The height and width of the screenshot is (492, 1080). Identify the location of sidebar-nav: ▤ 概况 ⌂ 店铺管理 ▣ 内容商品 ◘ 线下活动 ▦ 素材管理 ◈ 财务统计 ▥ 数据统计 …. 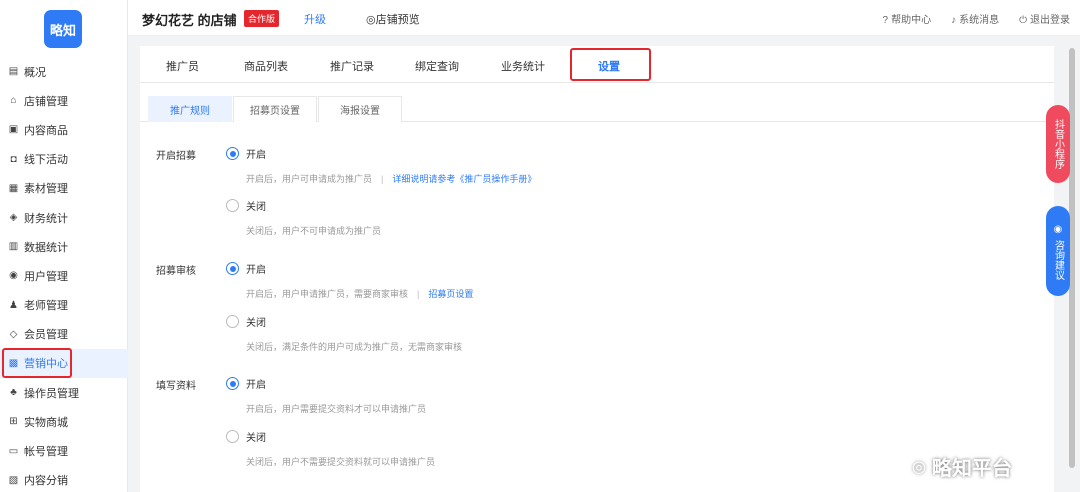
(64, 274).